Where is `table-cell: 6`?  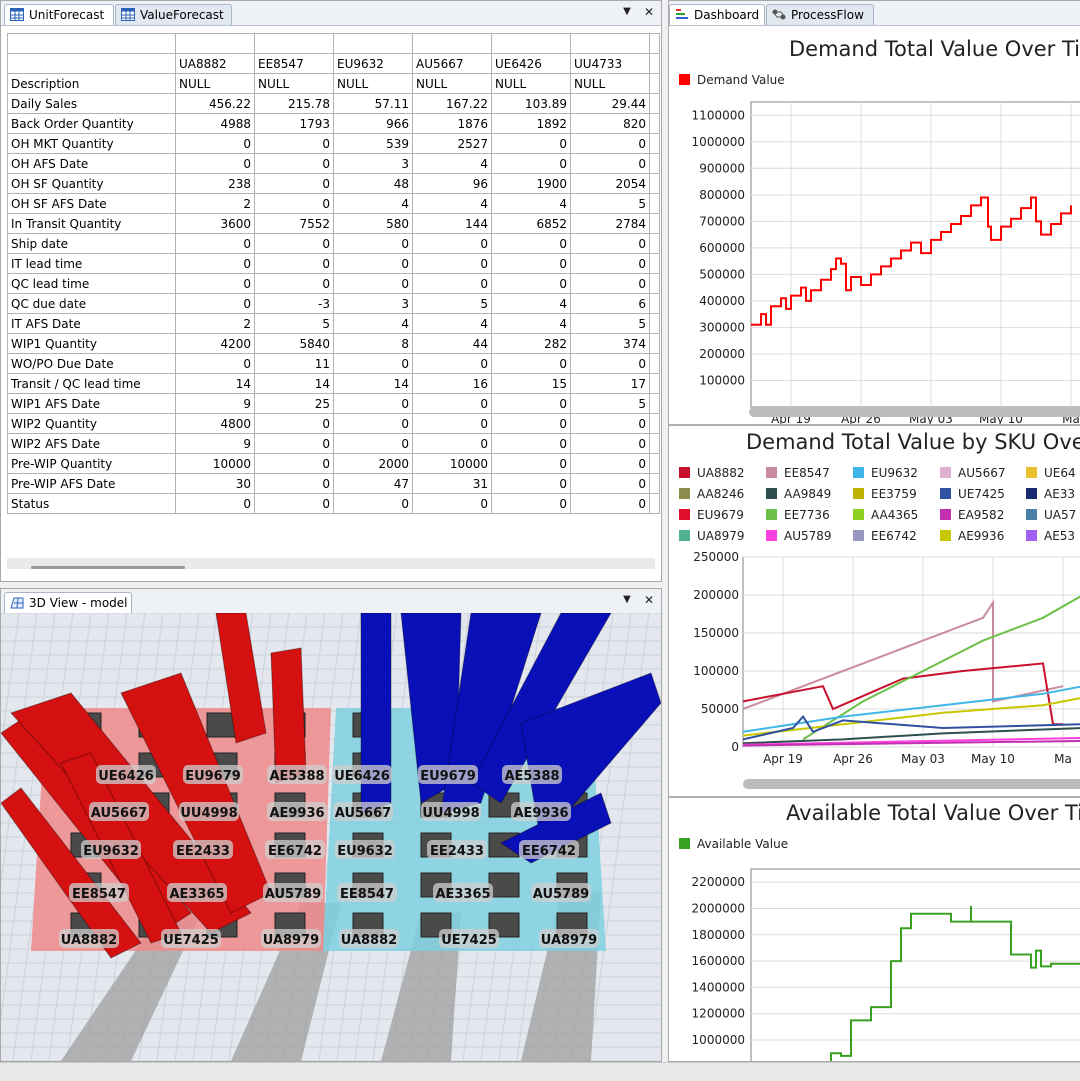
table-cell: 6 is located at coordinates (610, 303).